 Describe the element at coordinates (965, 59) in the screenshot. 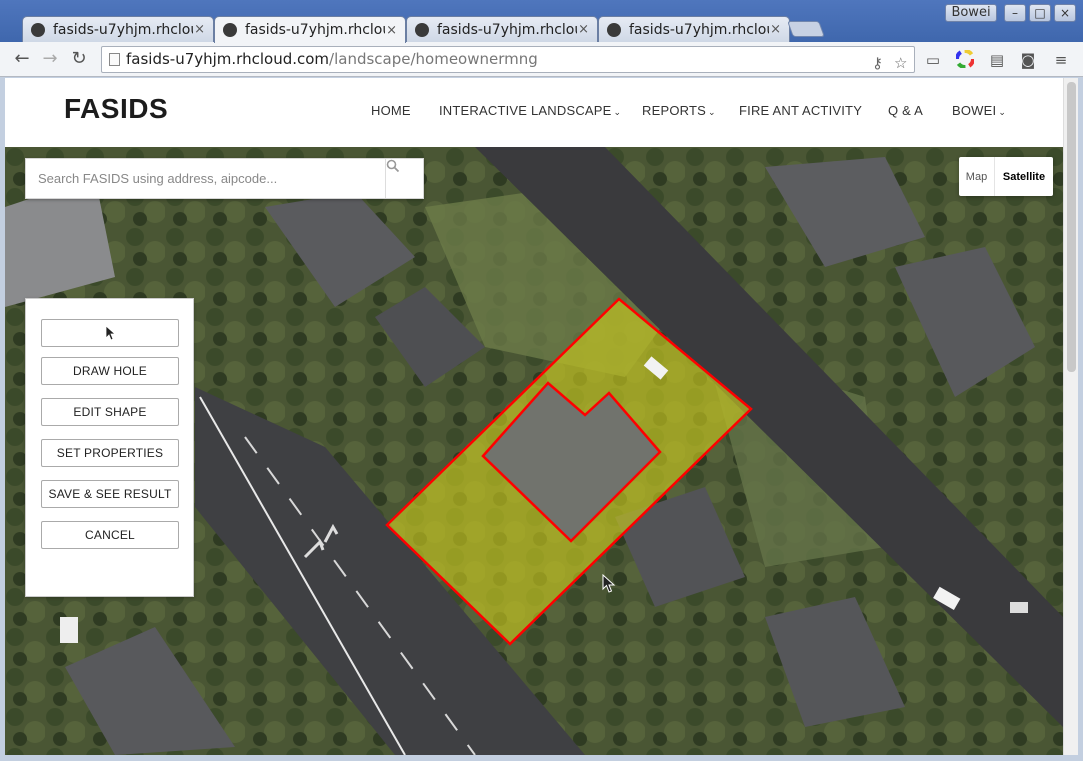

I see `color-wheel-icon` at that location.